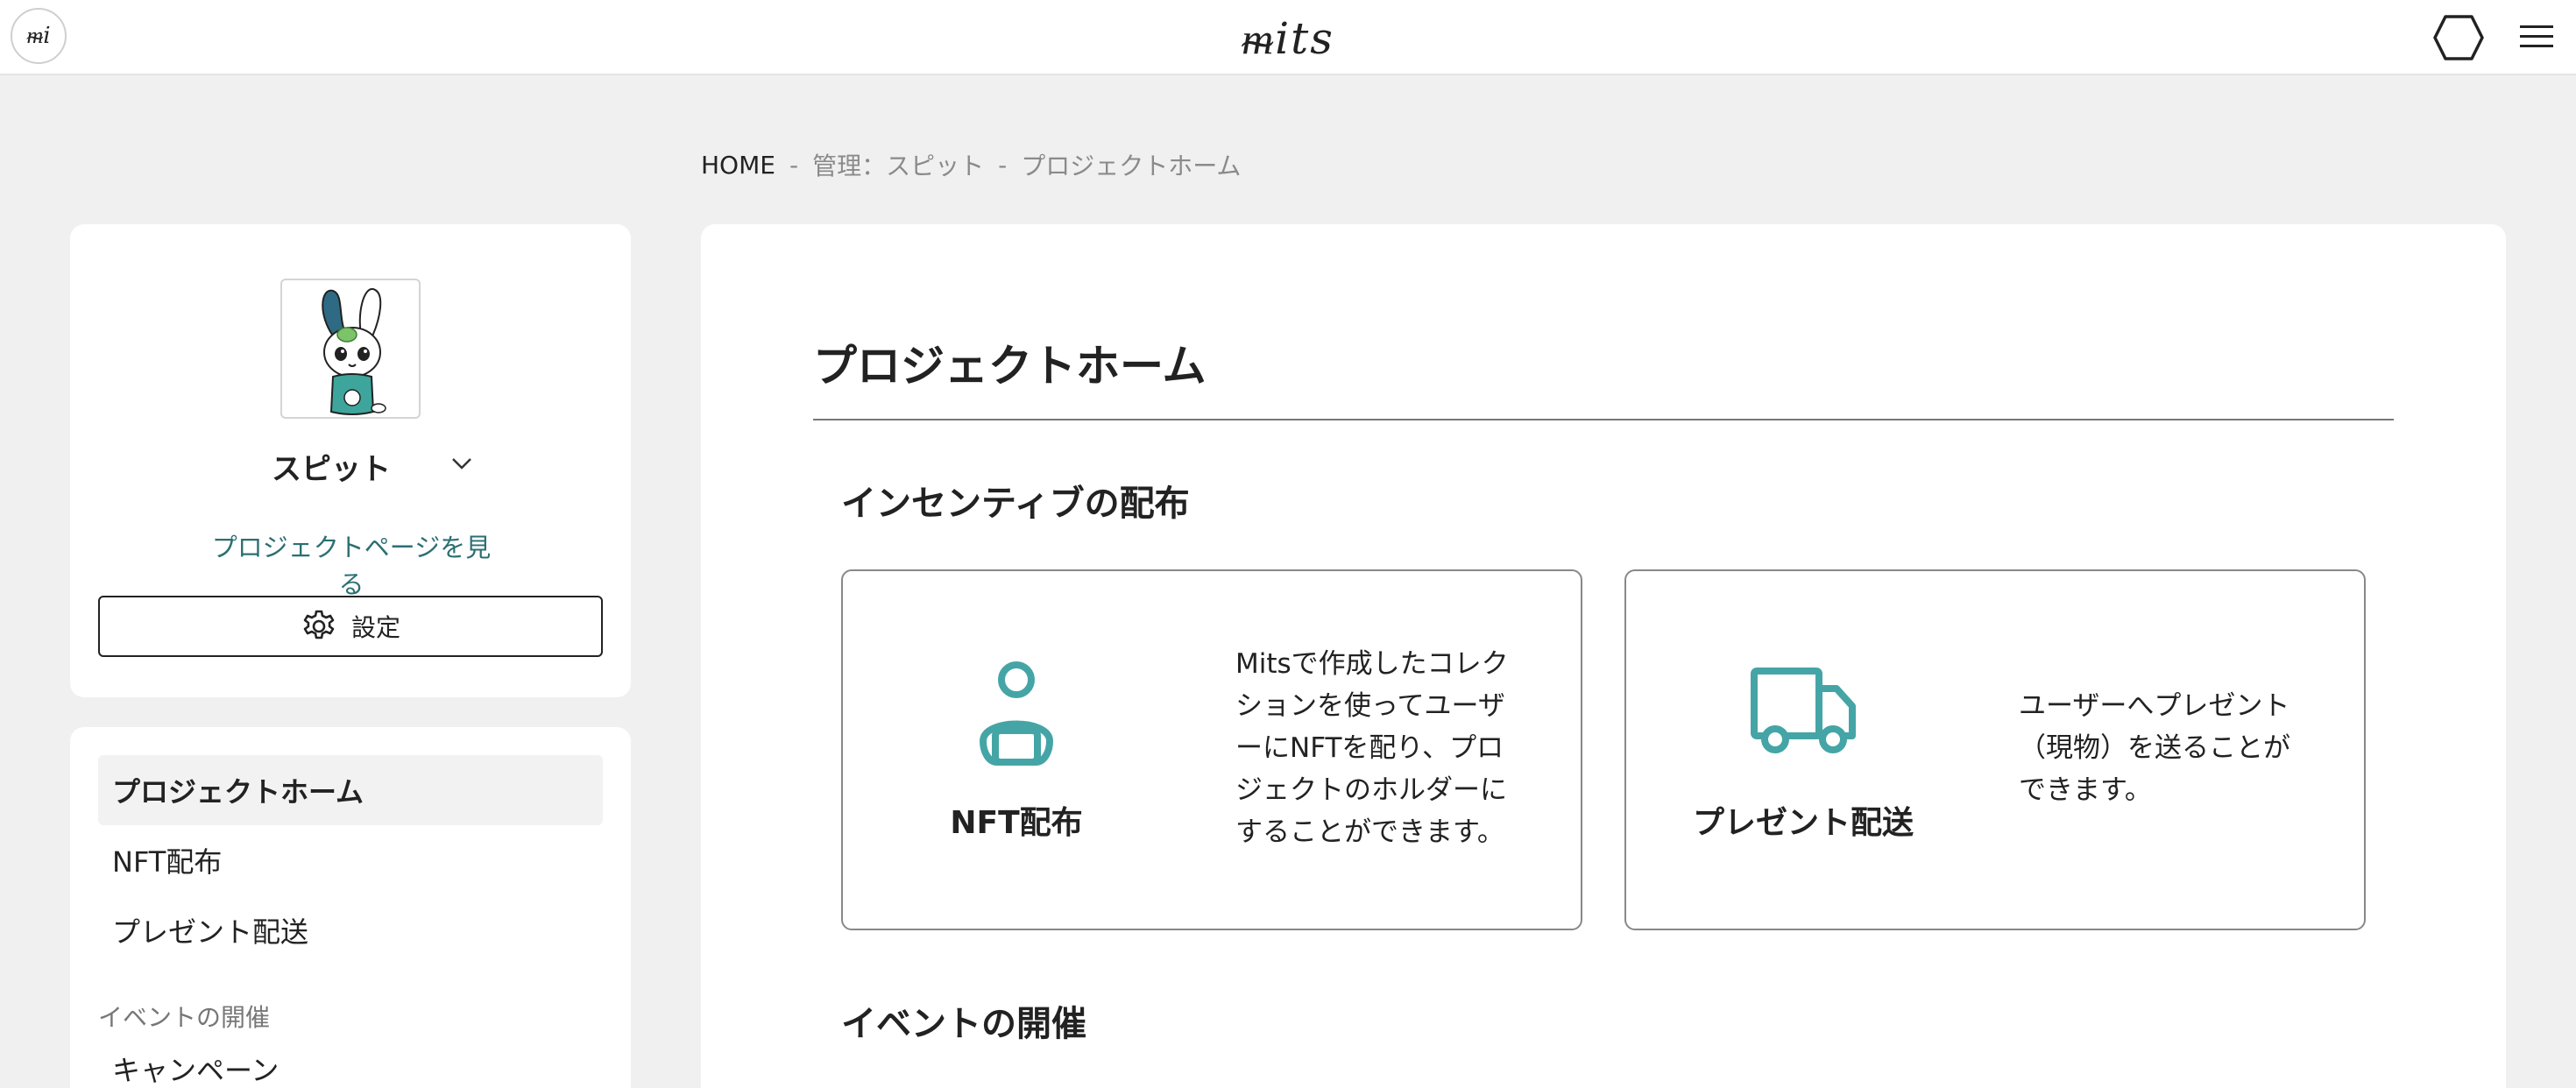 This screenshot has width=2576, height=1088. What do you see at coordinates (1015, 504) in the screenshot?
I see `section-title-incentive: インセンティブの配布` at bounding box center [1015, 504].